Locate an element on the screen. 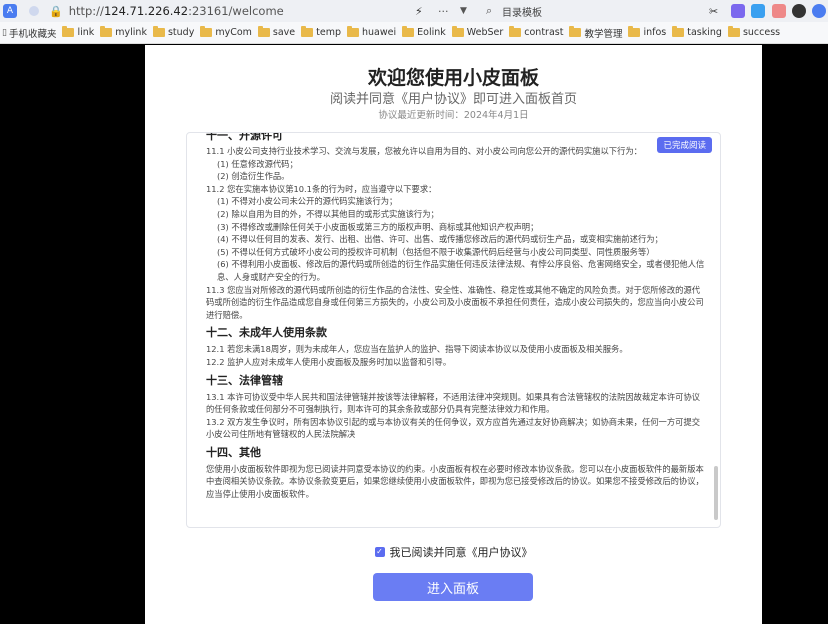  bookmark-study: study is located at coordinates (173, 32).